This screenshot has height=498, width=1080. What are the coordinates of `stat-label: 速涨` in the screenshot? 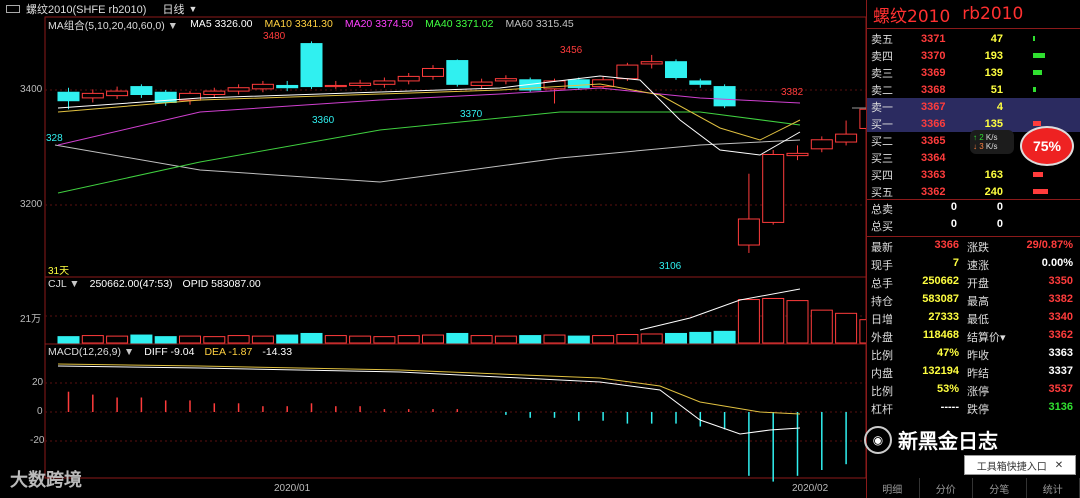 It's located at (978, 266).